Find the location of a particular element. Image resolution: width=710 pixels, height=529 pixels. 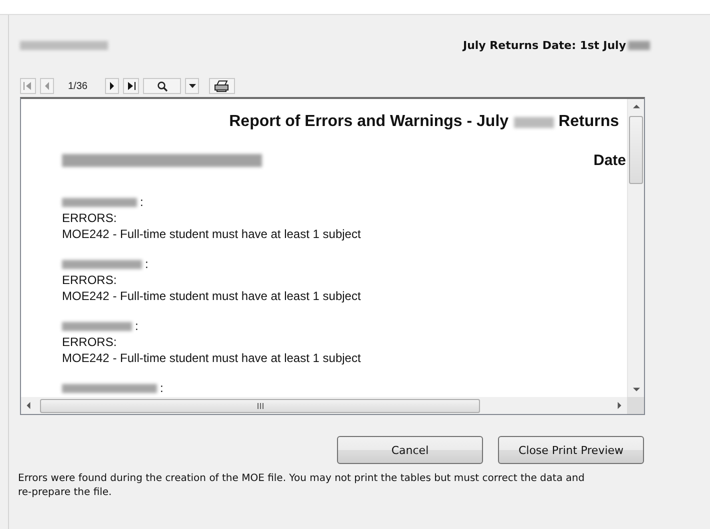

search-icon is located at coordinates (162, 86).